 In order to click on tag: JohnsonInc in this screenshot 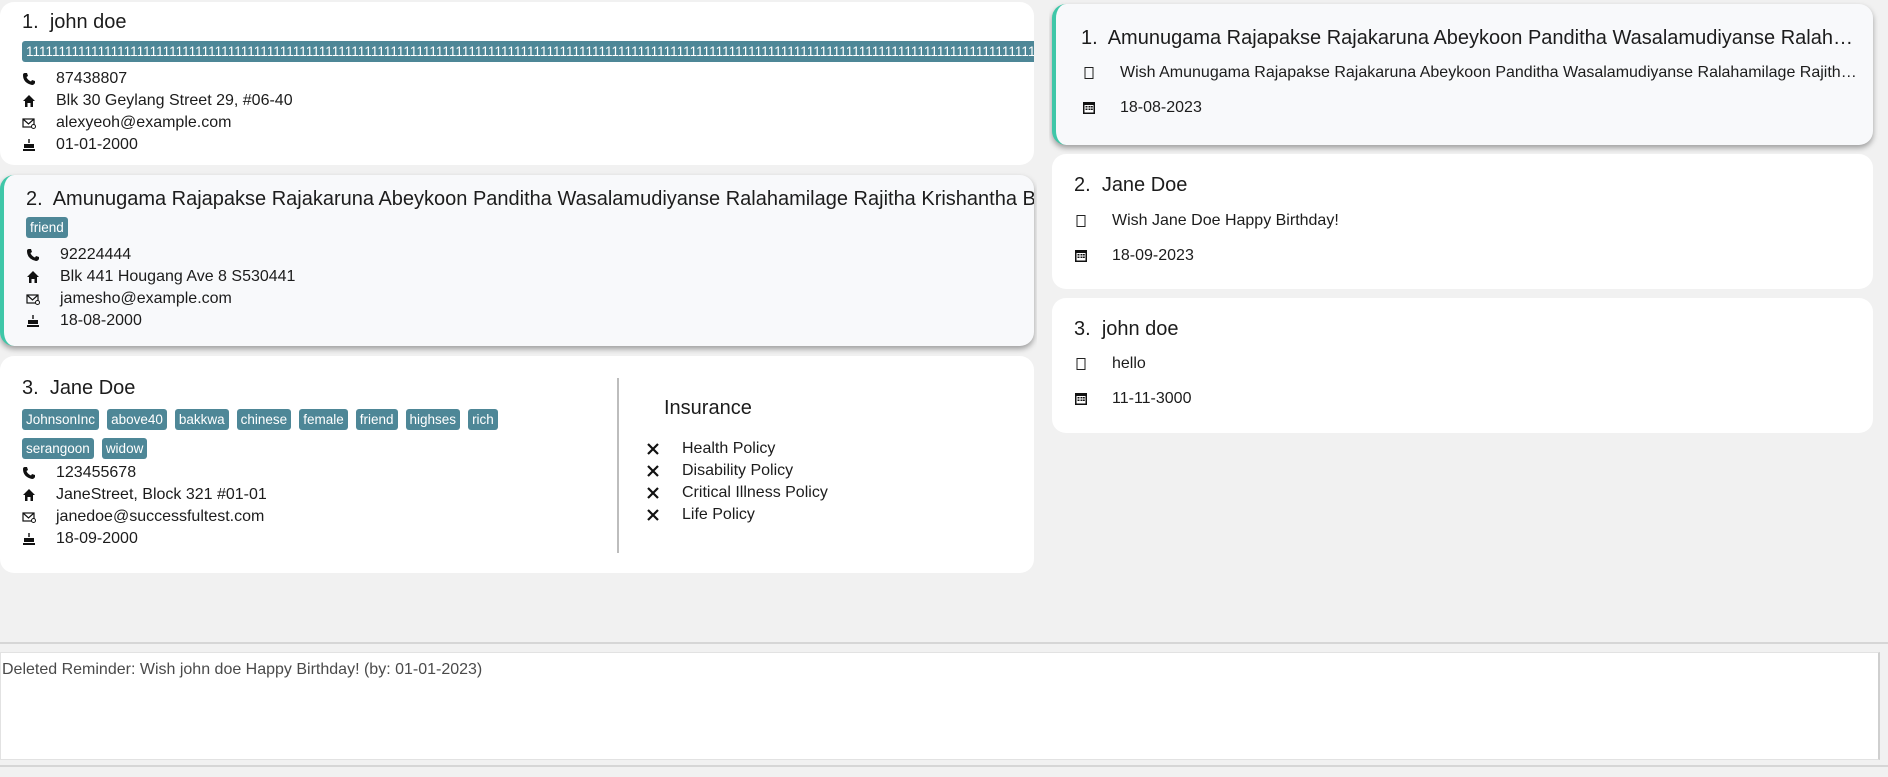, I will do `click(61, 419)`.